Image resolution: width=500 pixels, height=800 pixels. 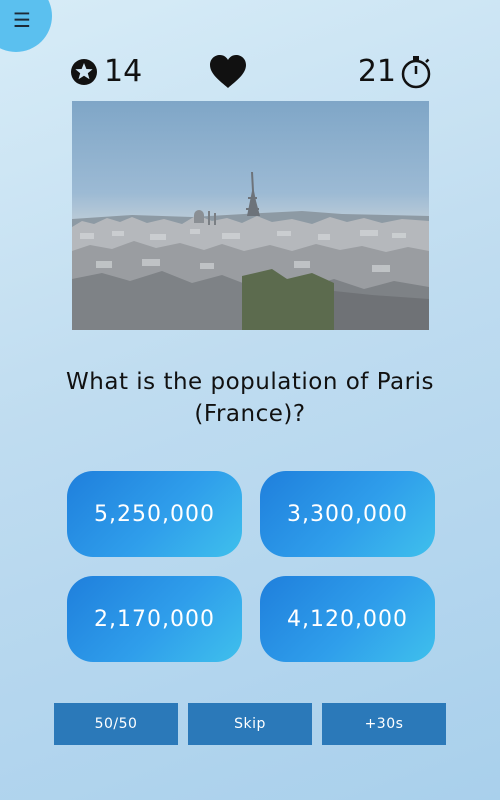 What do you see at coordinates (22, 20) in the screenshot?
I see `hamburger-menu-icon: ☰` at bounding box center [22, 20].